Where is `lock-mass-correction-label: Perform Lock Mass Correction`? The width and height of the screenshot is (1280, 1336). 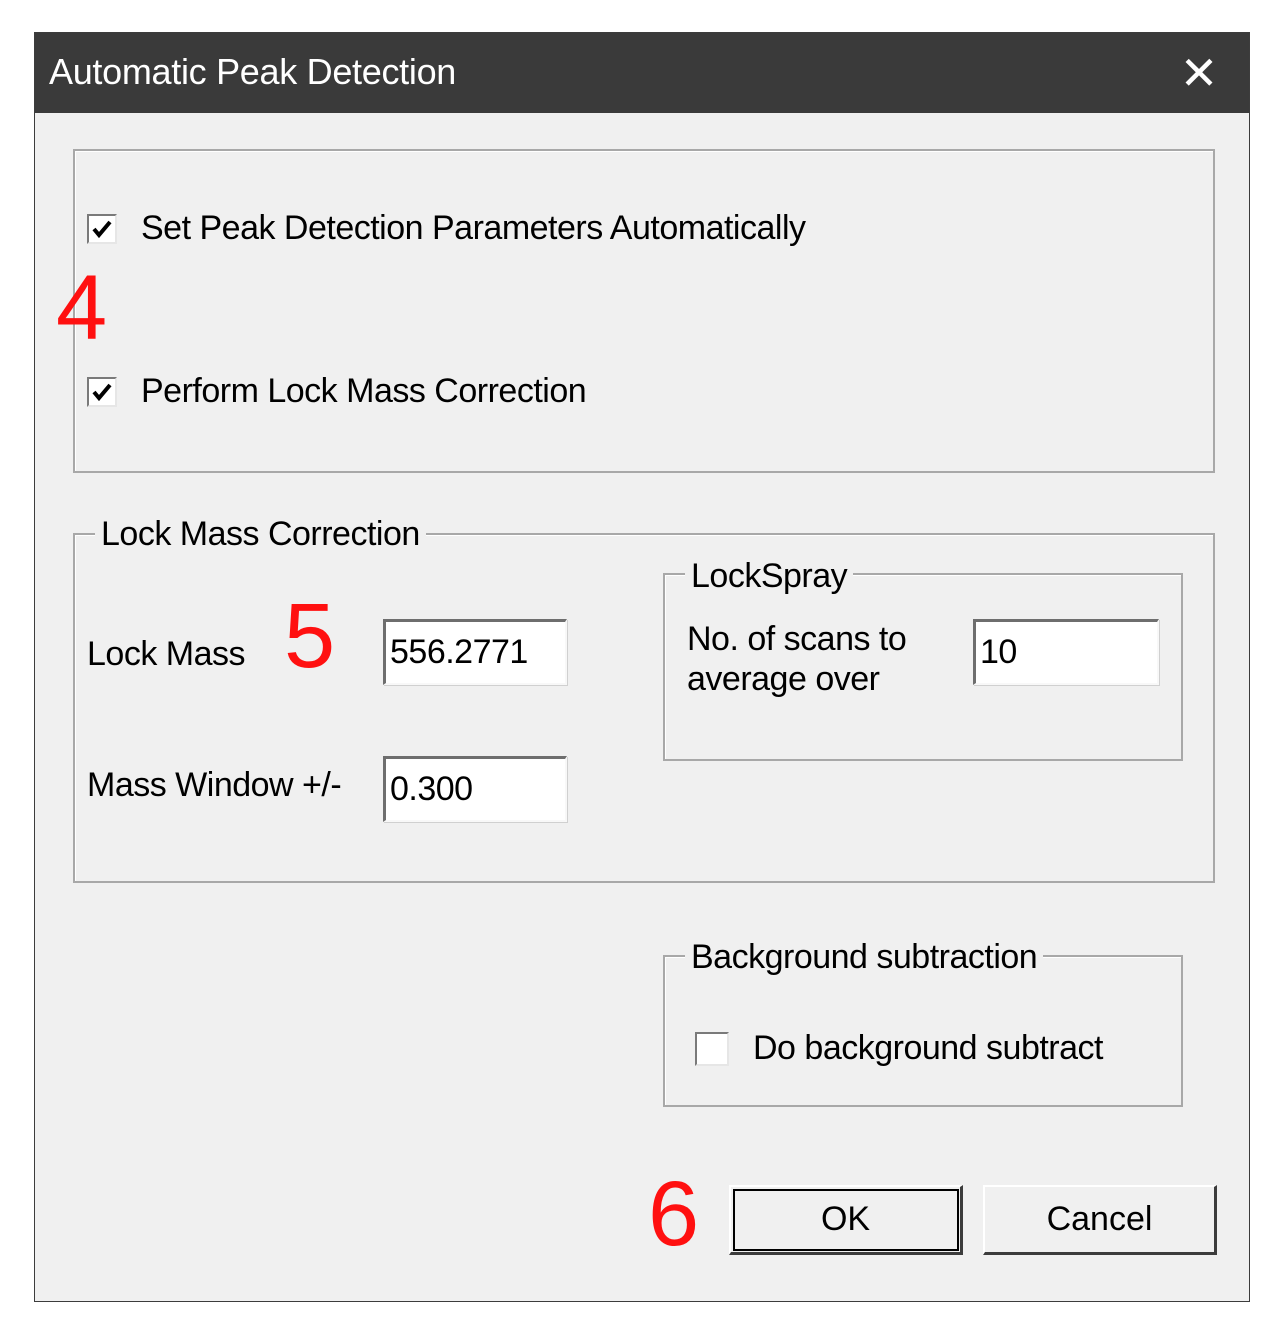 lock-mass-correction-label: Perform Lock Mass Correction is located at coordinates (364, 391).